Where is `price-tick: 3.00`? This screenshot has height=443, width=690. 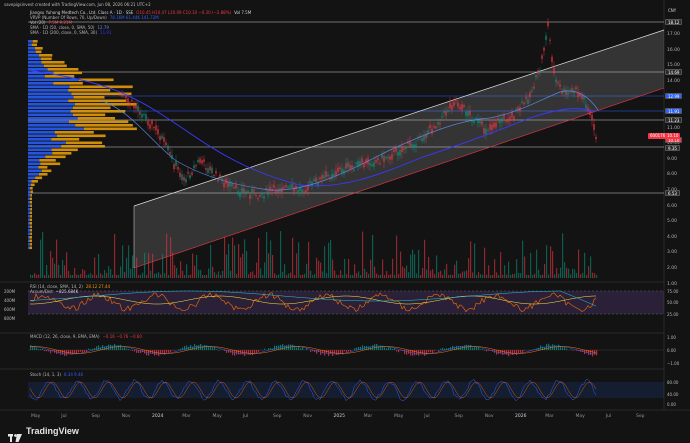
price-tick: 3.00 is located at coordinates (672, 253).